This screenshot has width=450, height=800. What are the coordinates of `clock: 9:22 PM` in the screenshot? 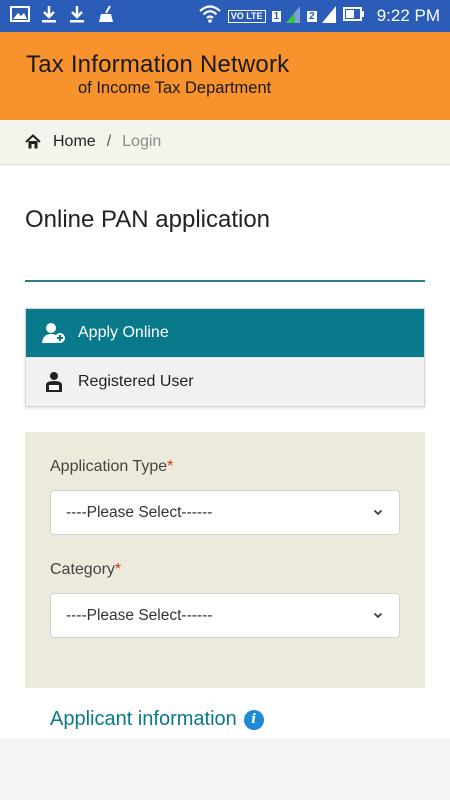 It's located at (408, 15).